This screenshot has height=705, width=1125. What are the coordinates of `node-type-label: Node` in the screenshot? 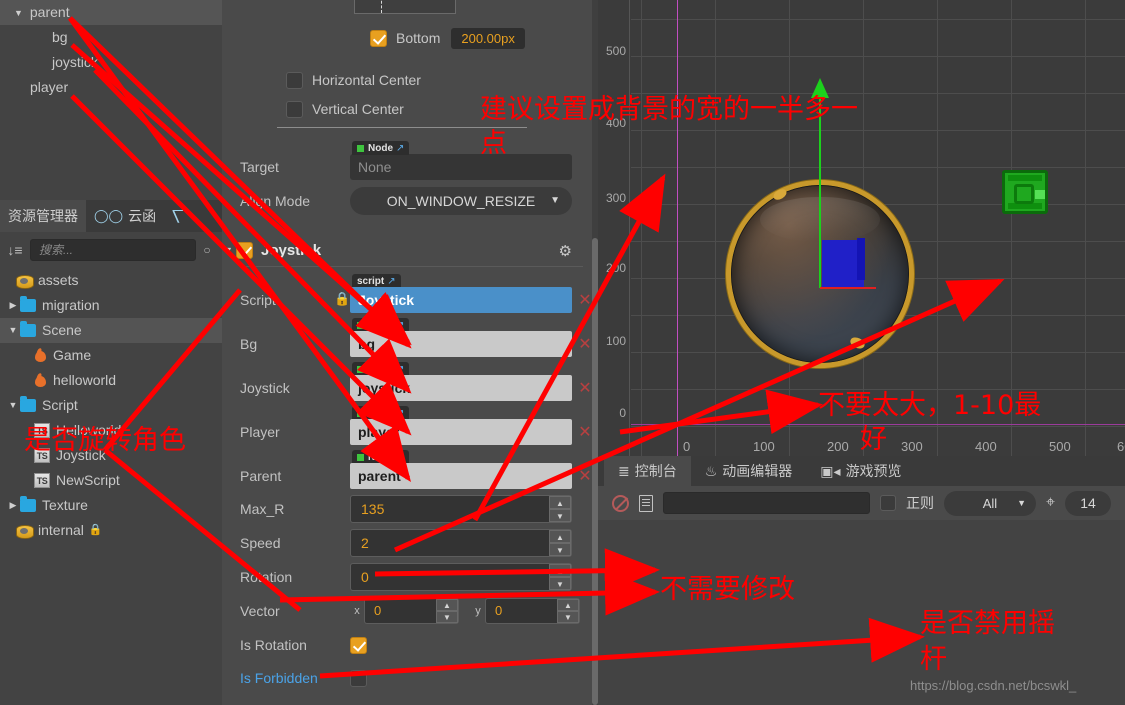 It's located at (380, 457).